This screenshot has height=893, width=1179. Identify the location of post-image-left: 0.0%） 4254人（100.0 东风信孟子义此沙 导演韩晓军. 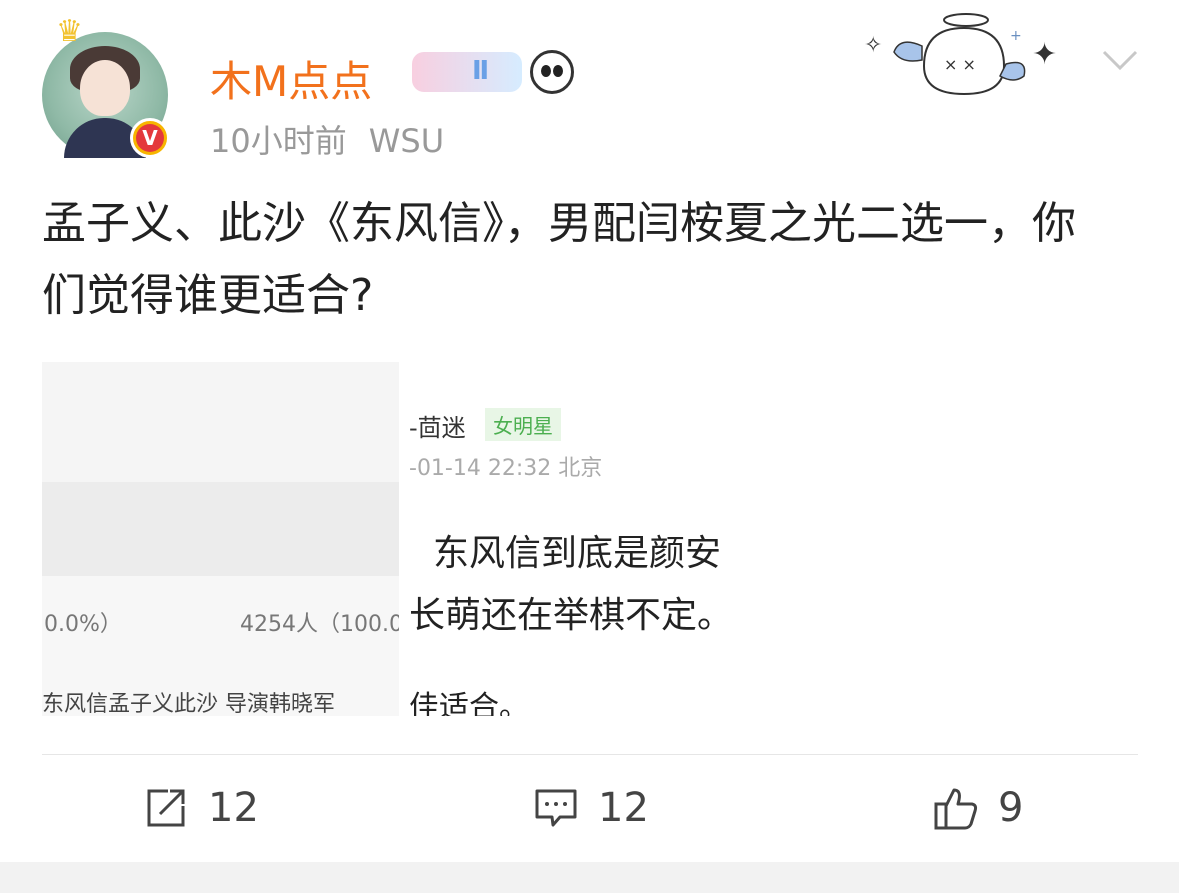
(220, 539).